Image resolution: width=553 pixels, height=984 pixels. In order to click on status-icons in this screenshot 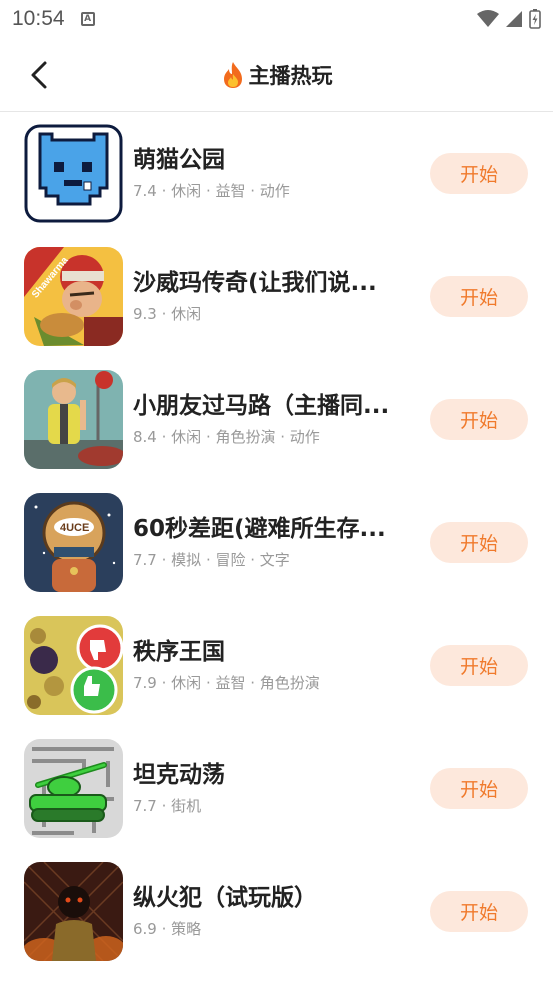, I will do `click(509, 19)`.